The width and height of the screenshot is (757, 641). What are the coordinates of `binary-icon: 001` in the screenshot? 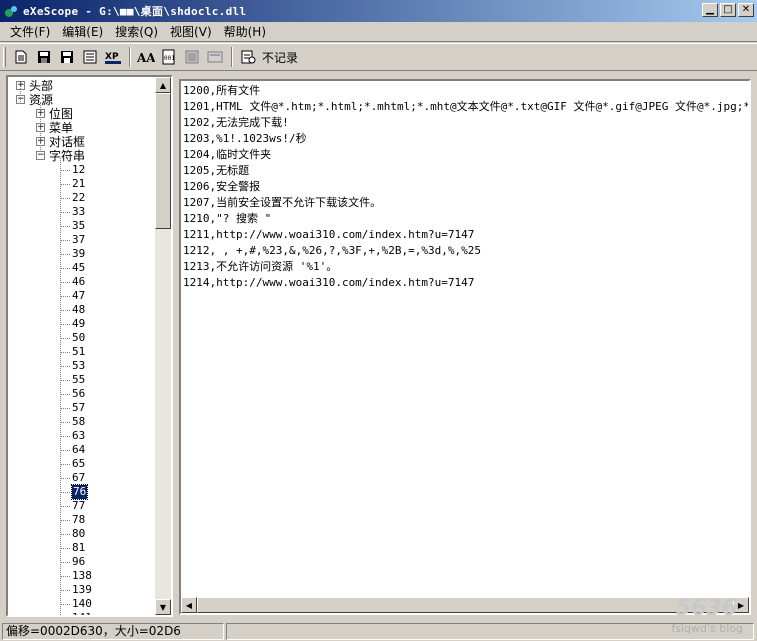 It's located at (168, 57).